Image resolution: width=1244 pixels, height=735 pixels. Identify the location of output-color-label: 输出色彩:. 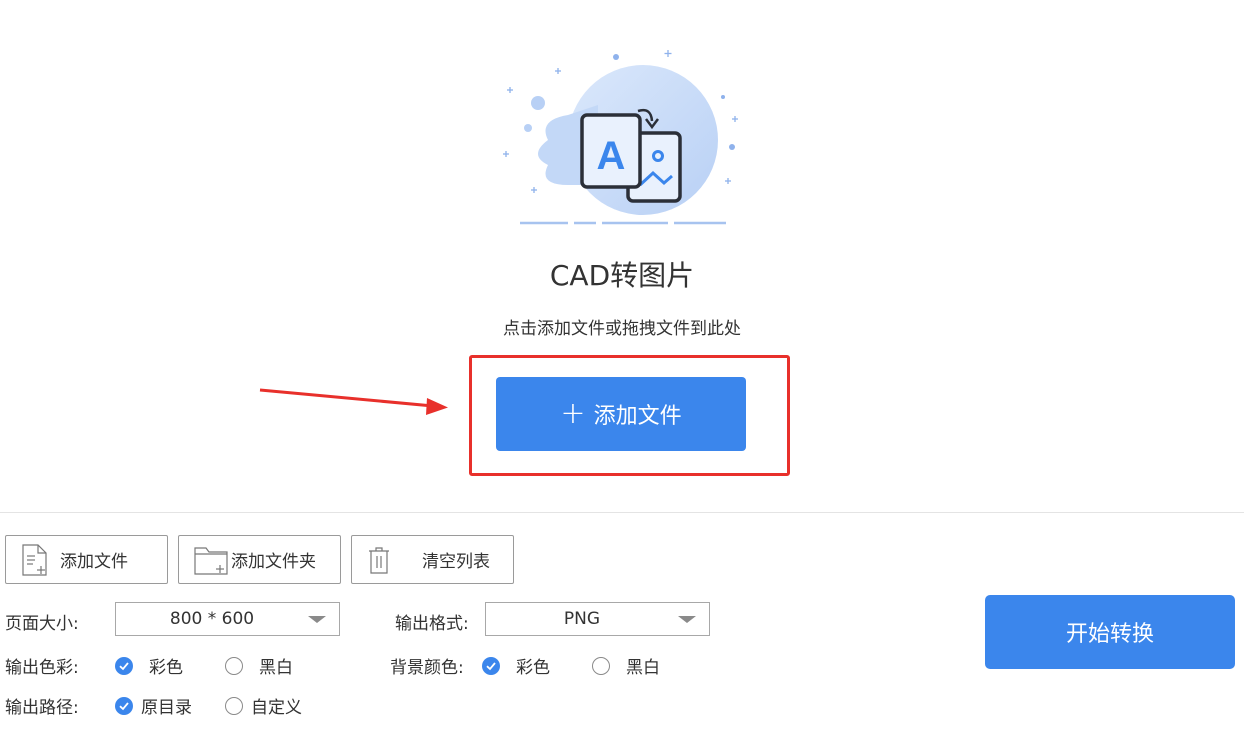
(42, 668).